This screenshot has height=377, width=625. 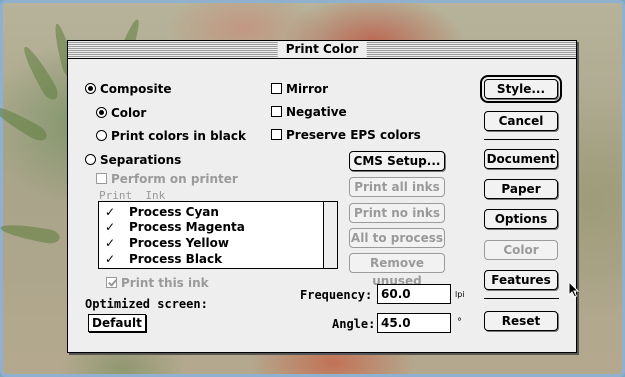 What do you see at coordinates (459, 322) in the screenshot?
I see `angle-unit: °` at bounding box center [459, 322].